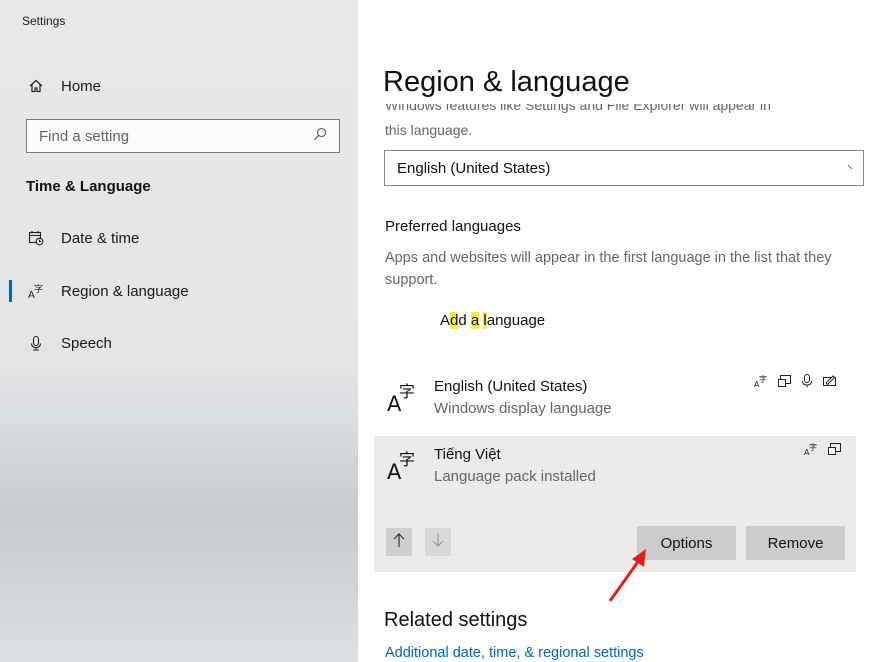 The image size is (870, 662). I want to click on remove-button: Remove, so click(795, 543).